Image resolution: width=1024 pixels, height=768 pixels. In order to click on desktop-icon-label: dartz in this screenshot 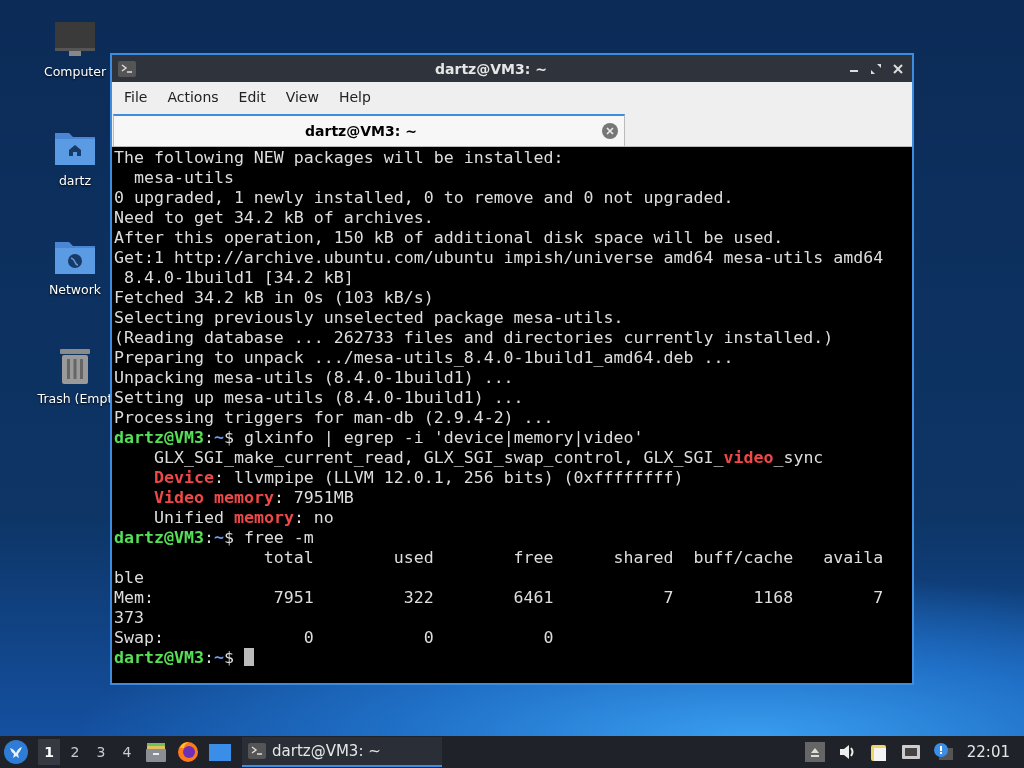, I will do `click(75, 180)`.